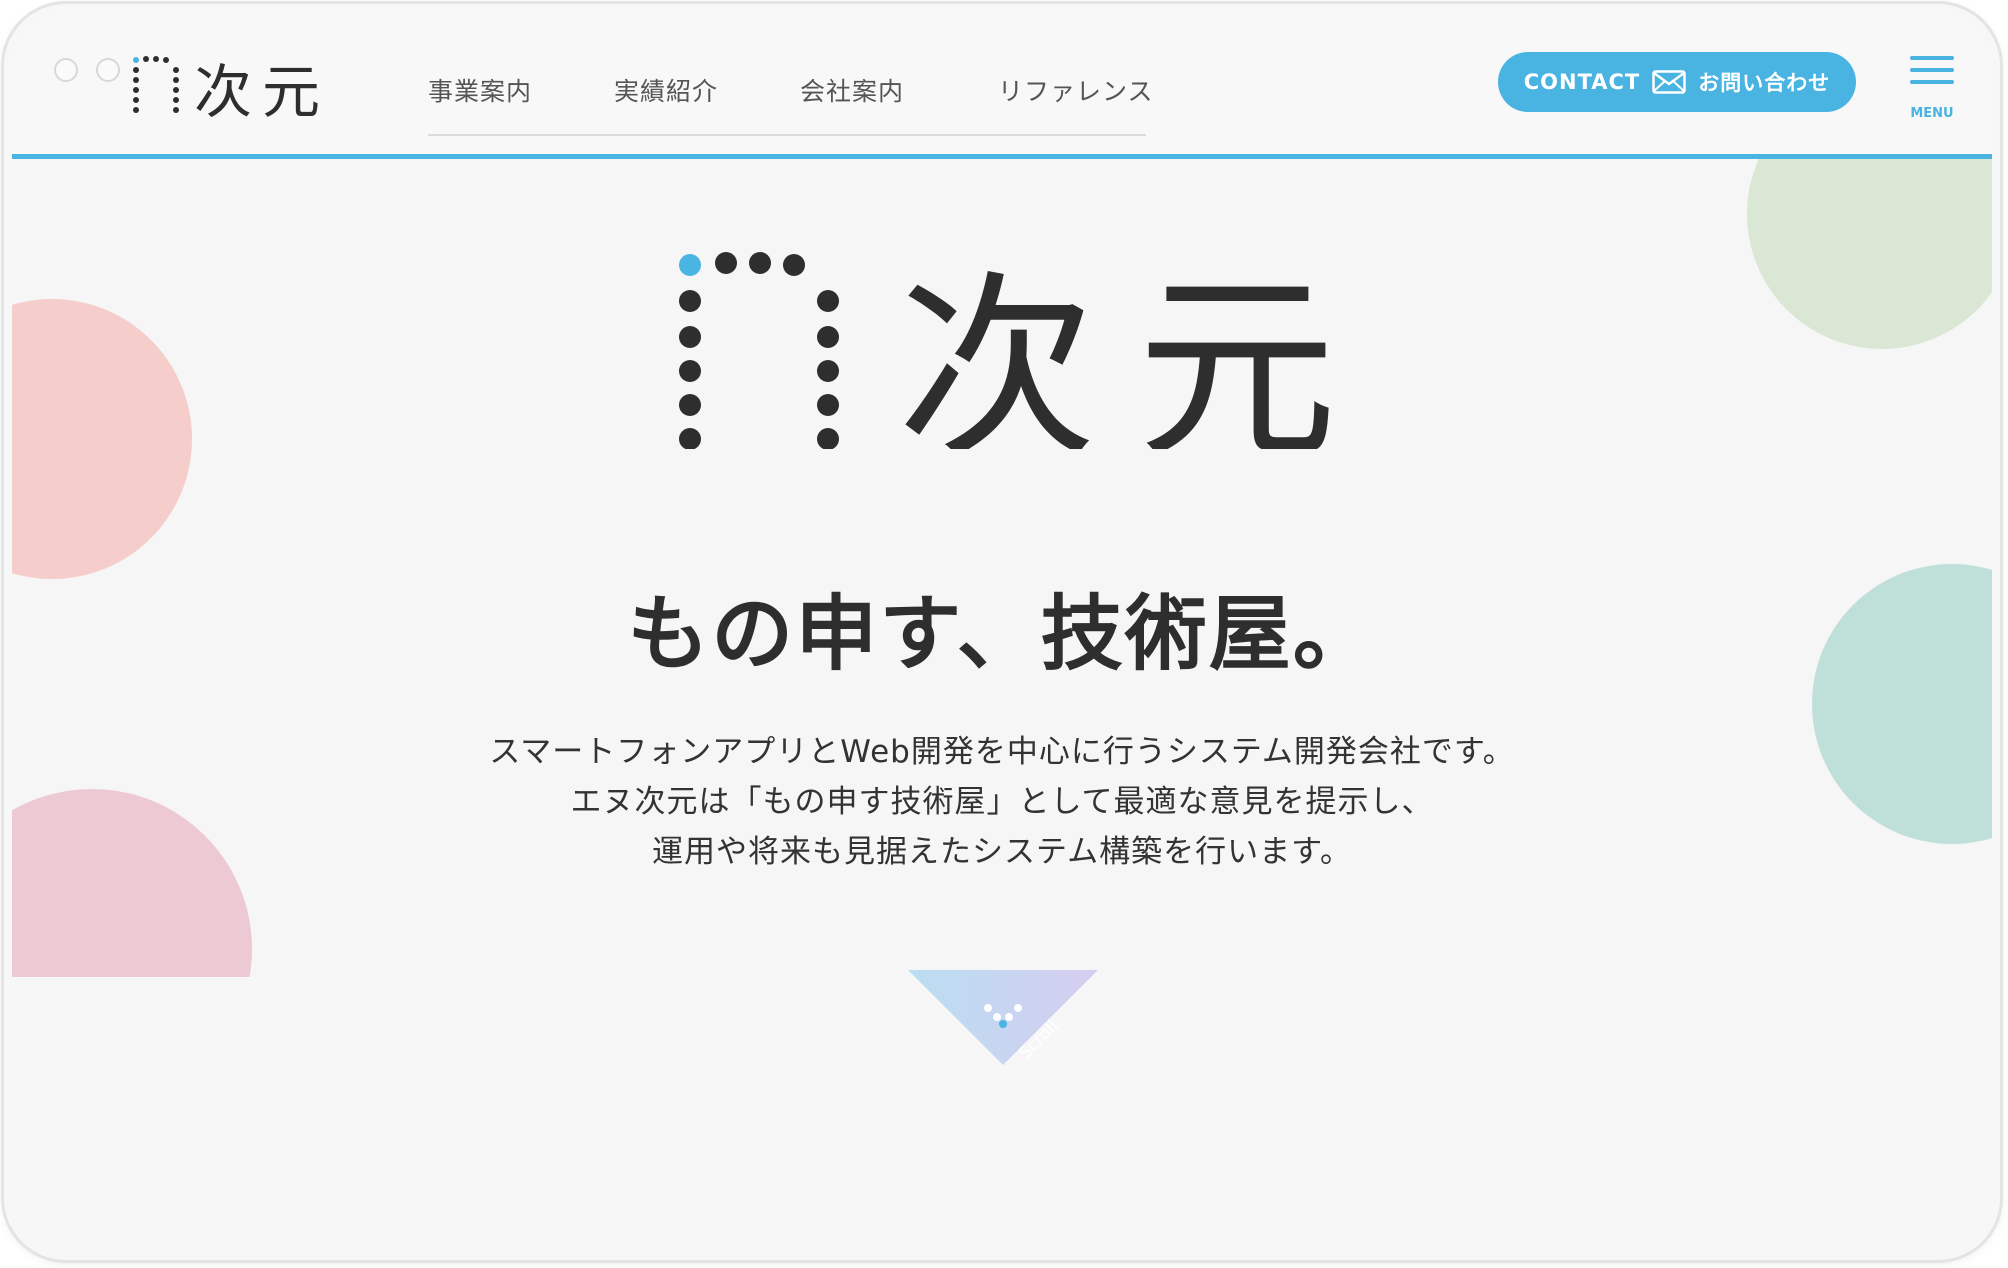 This screenshot has width=2008, height=1268. Describe the element at coordinates (1932, 113) in the screenshot. I see `menu-label: MENU` at that location.